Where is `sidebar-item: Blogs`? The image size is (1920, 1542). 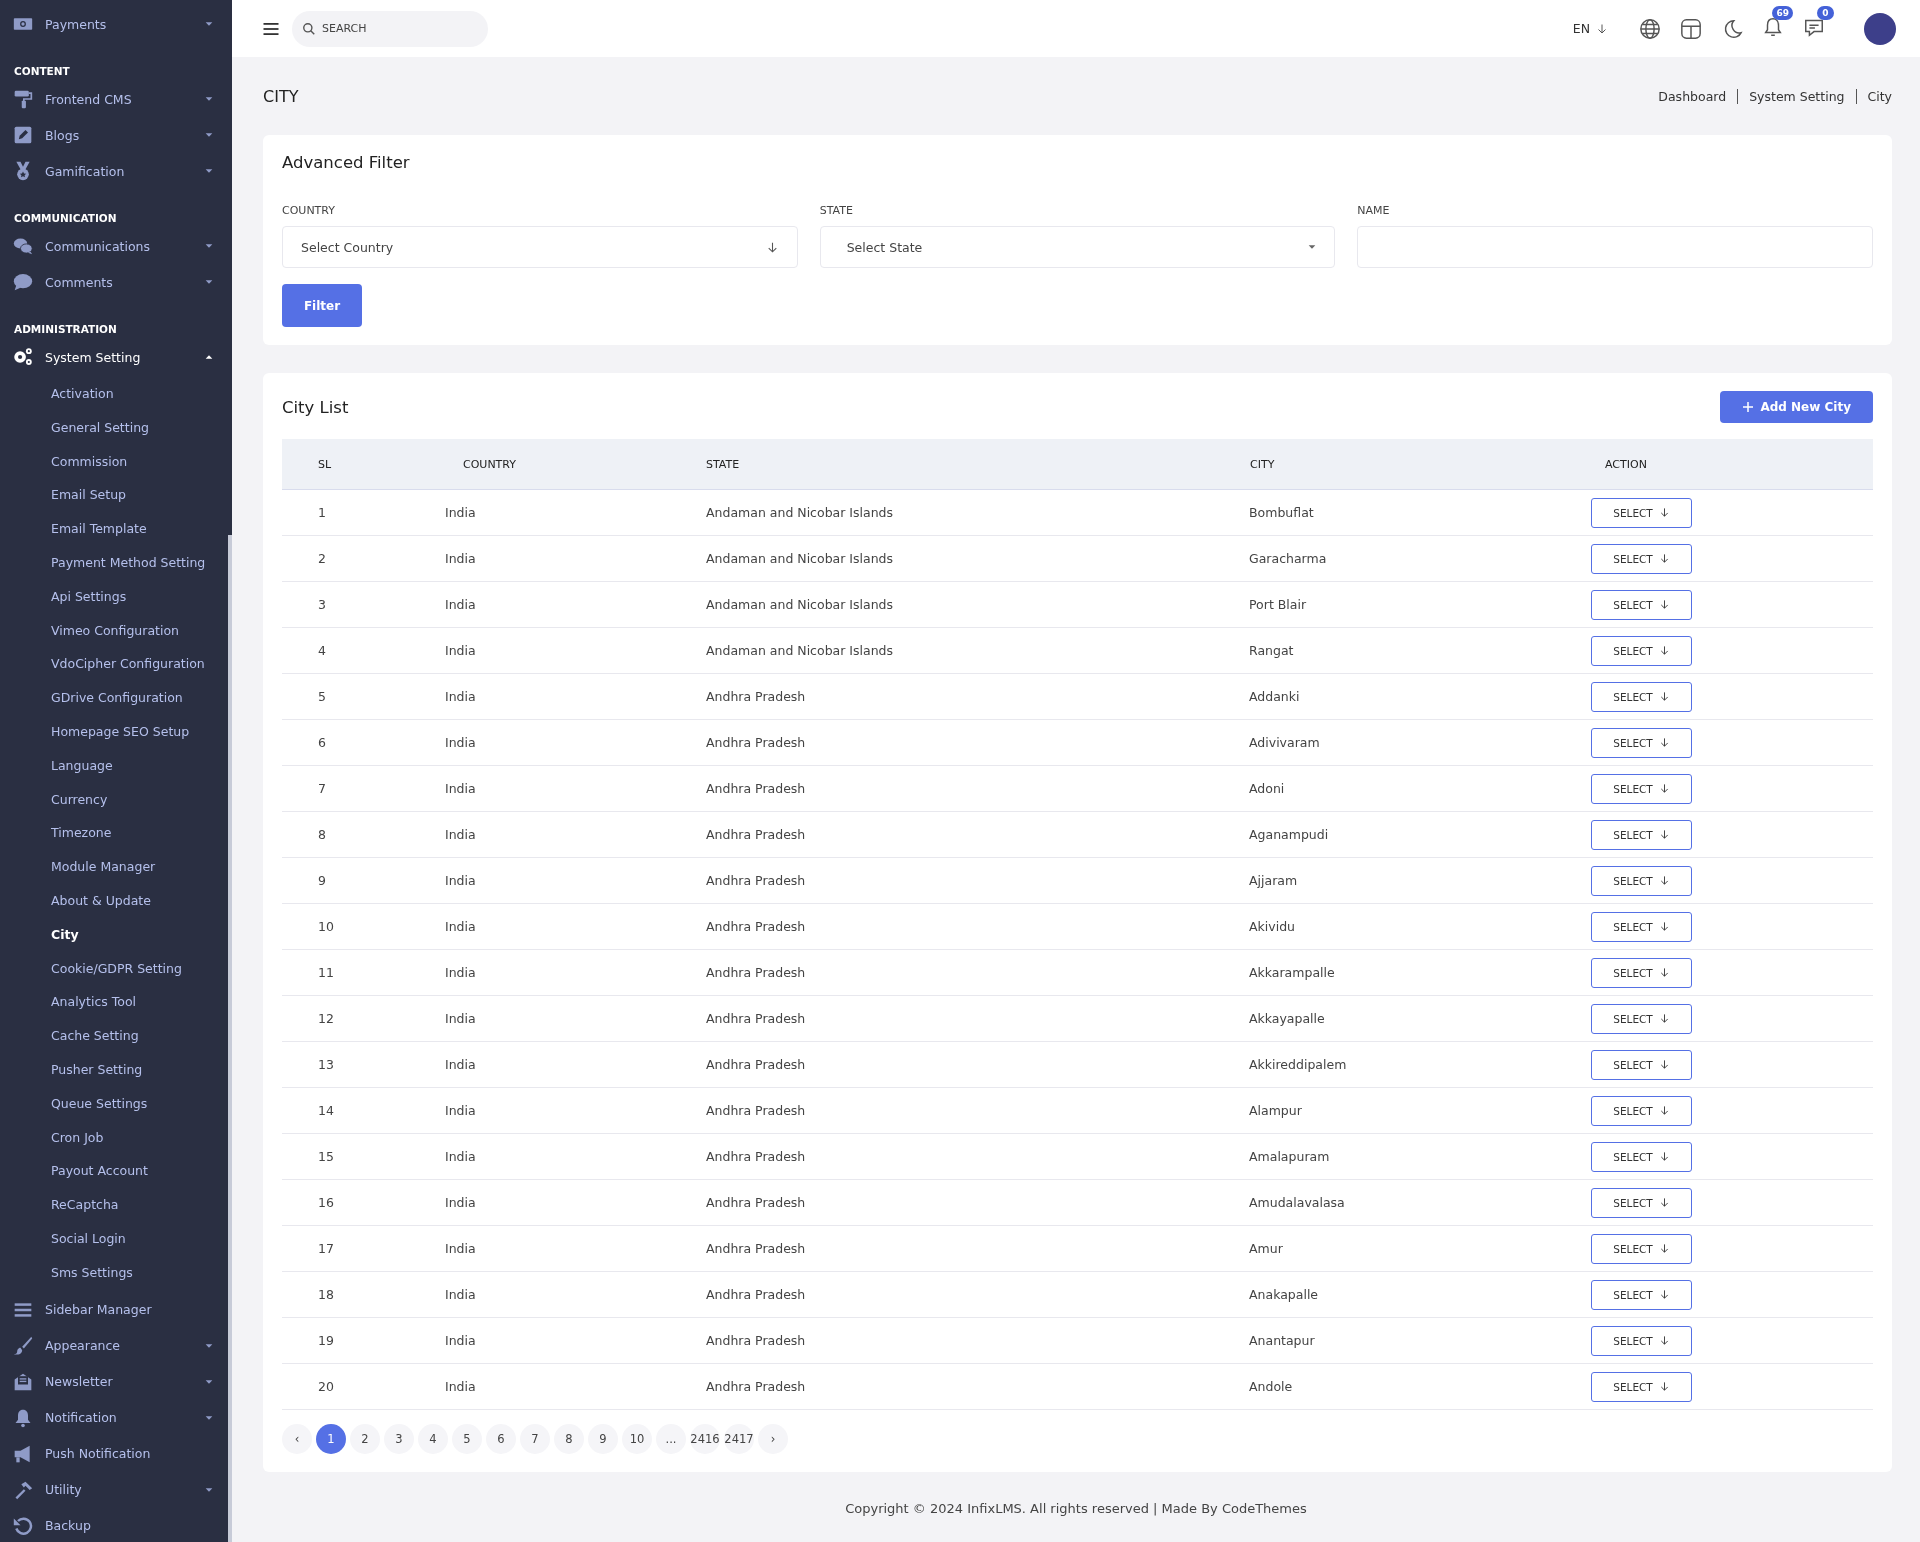 sidebar-item: Blogs is located at coordinates (116, 135).